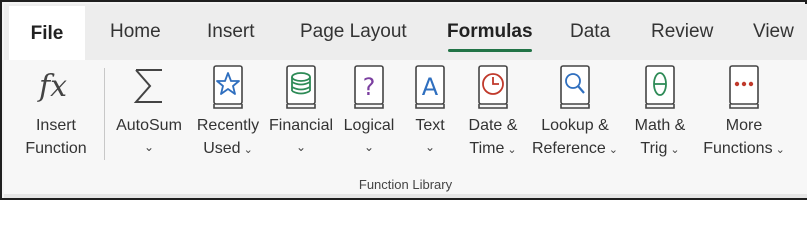 The height and width of the screenshot is (240, 807). Describe the element at coordinates (430, 87) in the screenshot. I see `svg-text: A` at that location.